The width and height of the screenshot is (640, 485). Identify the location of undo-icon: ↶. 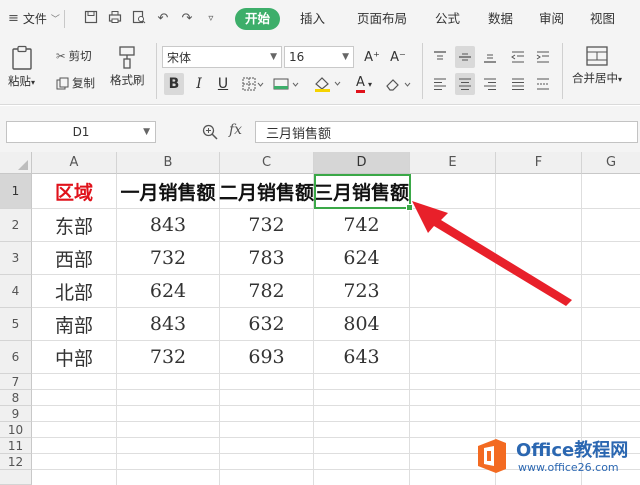
(163, 18).